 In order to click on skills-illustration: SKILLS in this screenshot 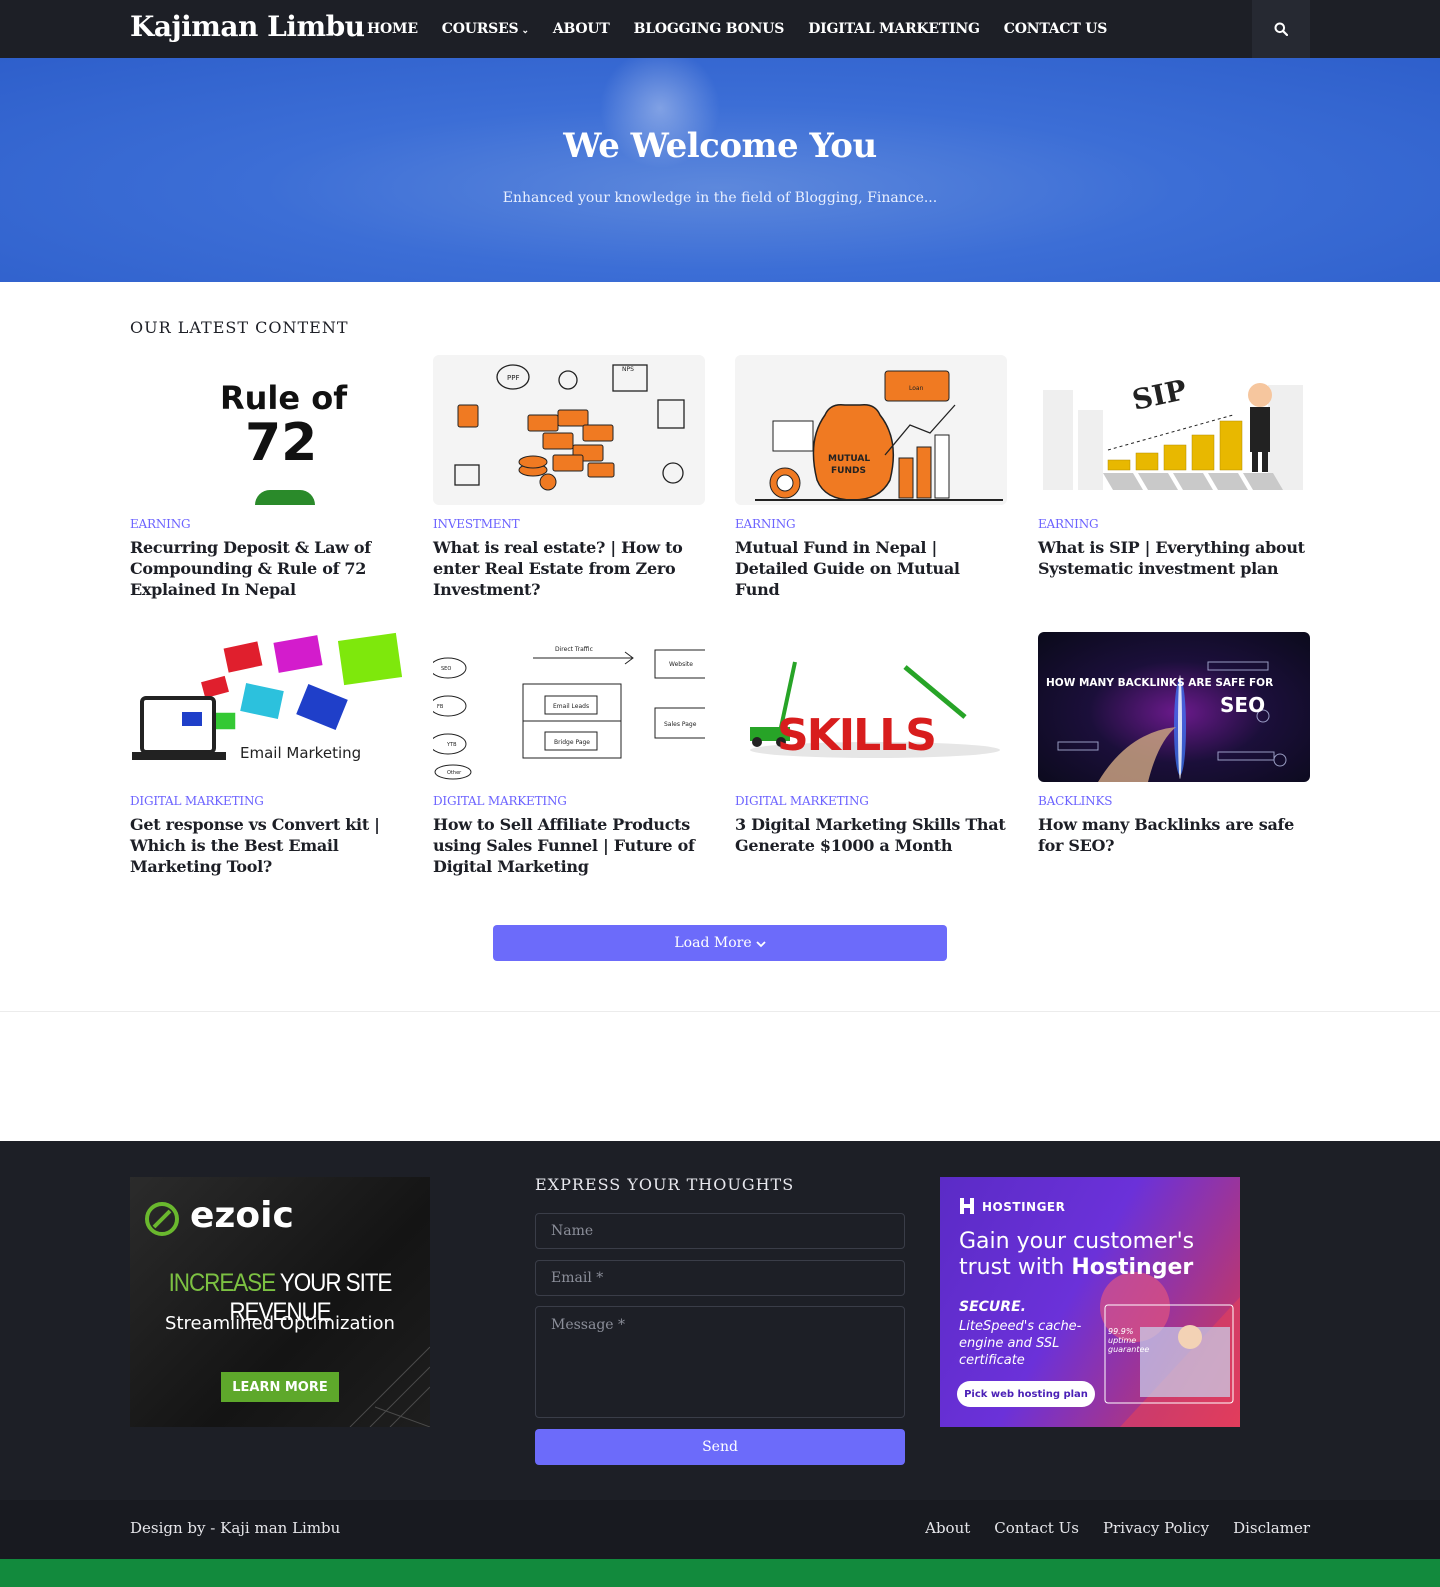, I will do `click(875, 711)`.